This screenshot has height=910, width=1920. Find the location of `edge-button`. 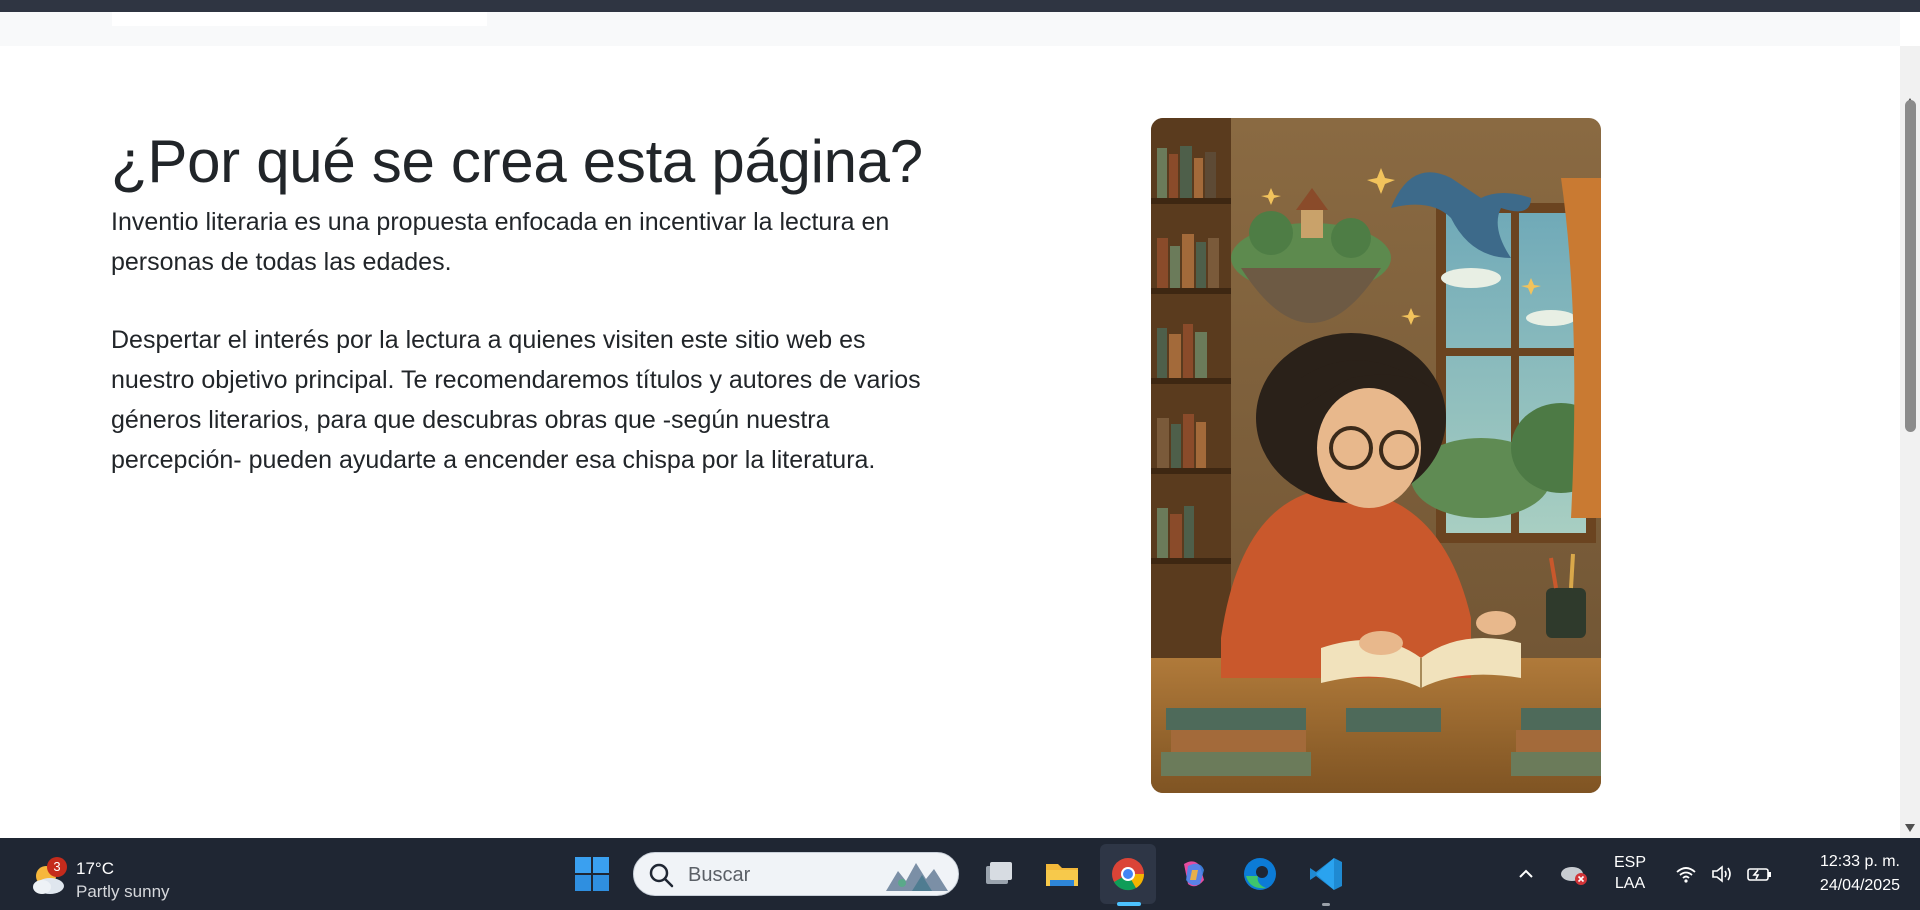

edge-button is located at coordinates (1260, 874).